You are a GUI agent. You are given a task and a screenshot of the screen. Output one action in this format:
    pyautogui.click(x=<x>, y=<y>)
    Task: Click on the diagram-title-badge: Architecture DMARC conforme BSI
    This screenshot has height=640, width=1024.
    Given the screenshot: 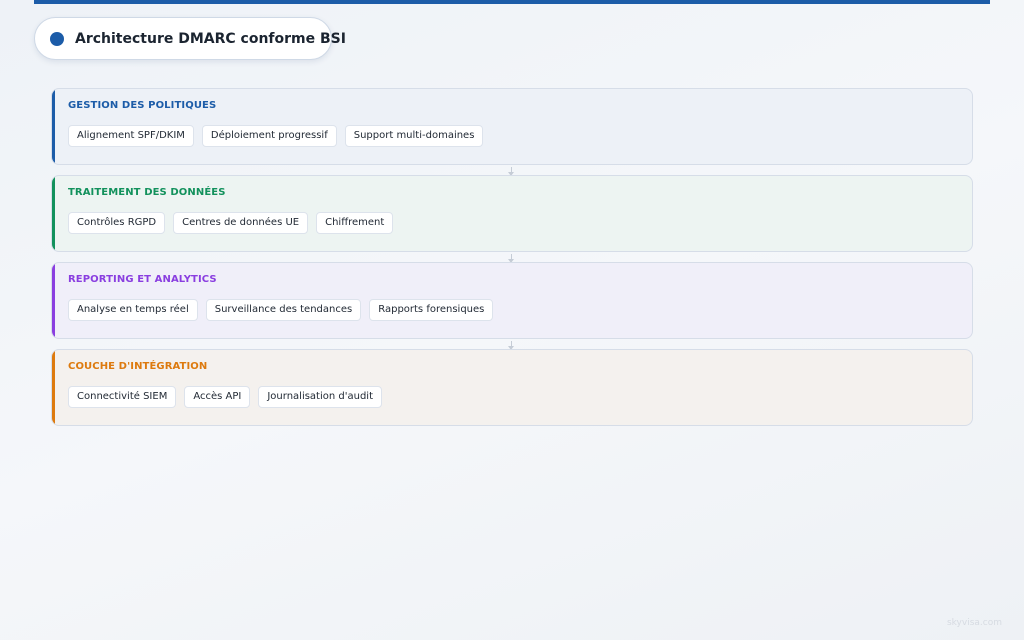 What is the action you would take?
    pyautogui.click(x=190, y=38)
    